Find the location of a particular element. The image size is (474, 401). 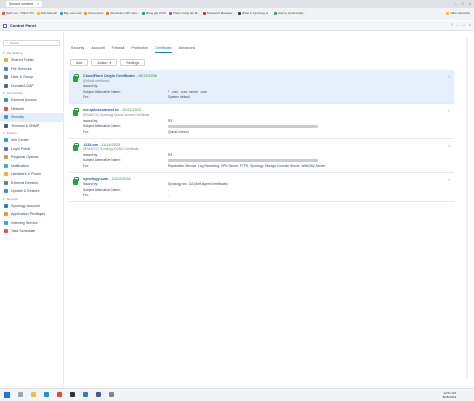

control-panel-icon is located at coordinates (5, 25).